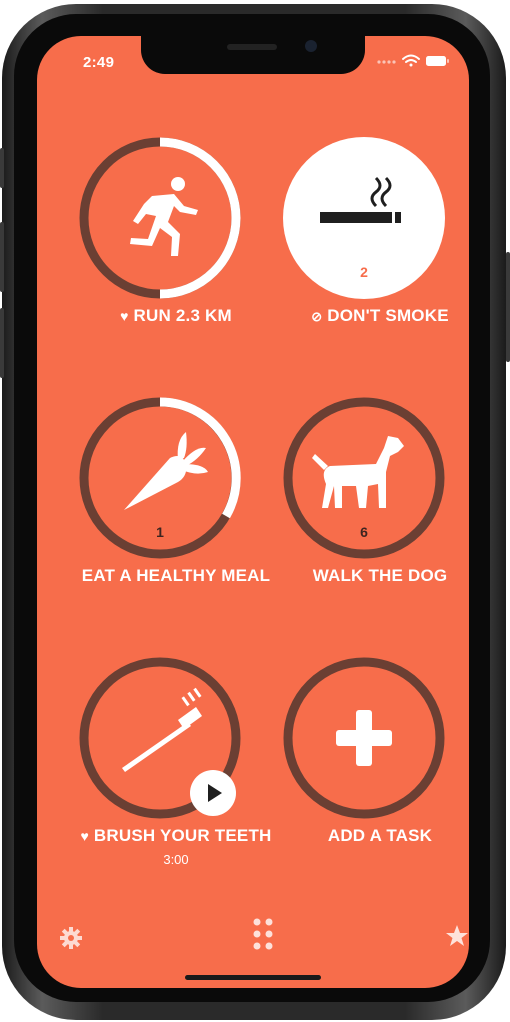  I want to click on power-button, so click(508, 307).